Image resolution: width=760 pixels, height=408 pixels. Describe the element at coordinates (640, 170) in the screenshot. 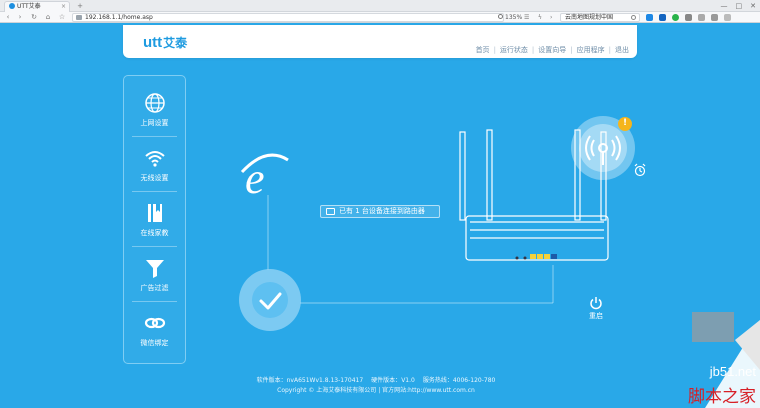

I see `alarm-clock-icon` at that location.